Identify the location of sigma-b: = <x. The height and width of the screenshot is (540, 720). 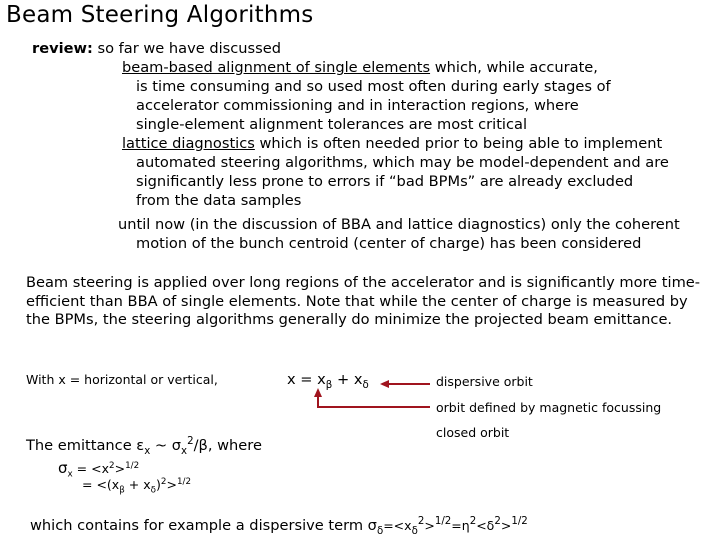
(90, 468).